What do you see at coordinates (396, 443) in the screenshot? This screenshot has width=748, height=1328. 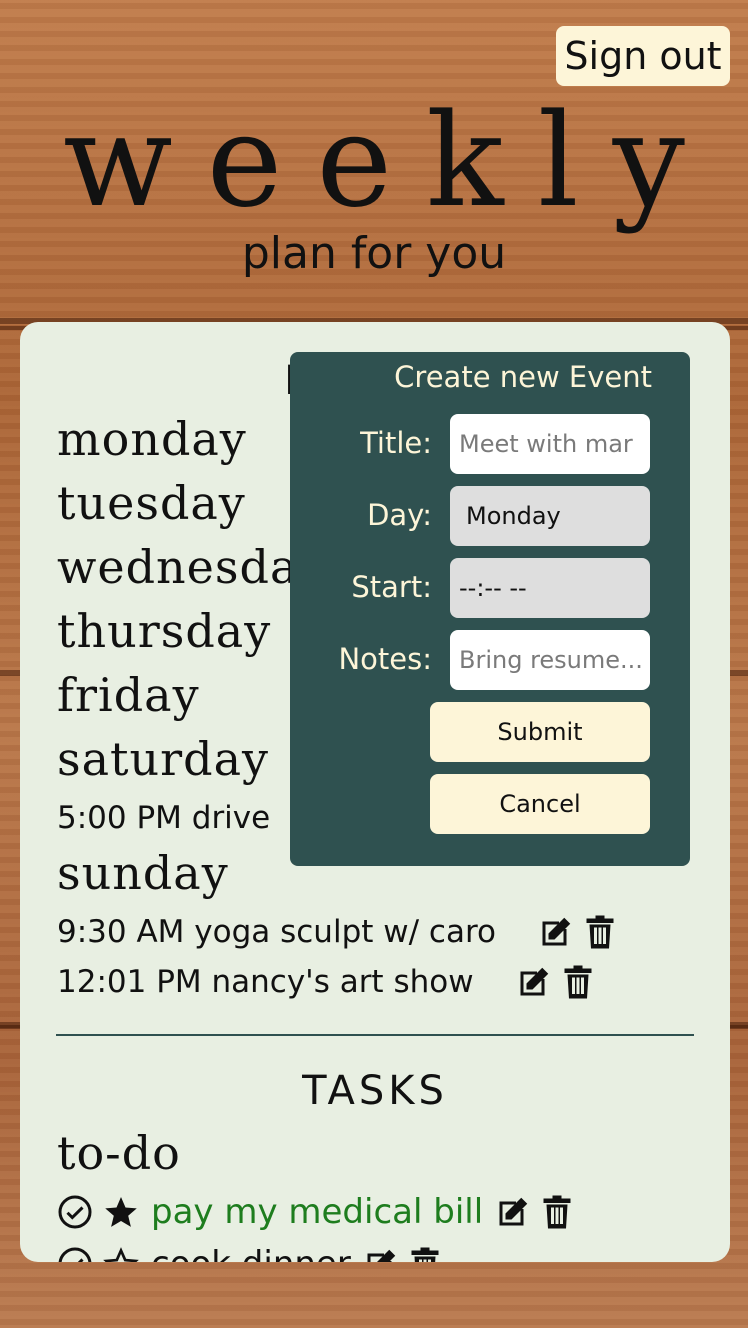 I see `title-label: Title:` at bounding box center [396, 443].